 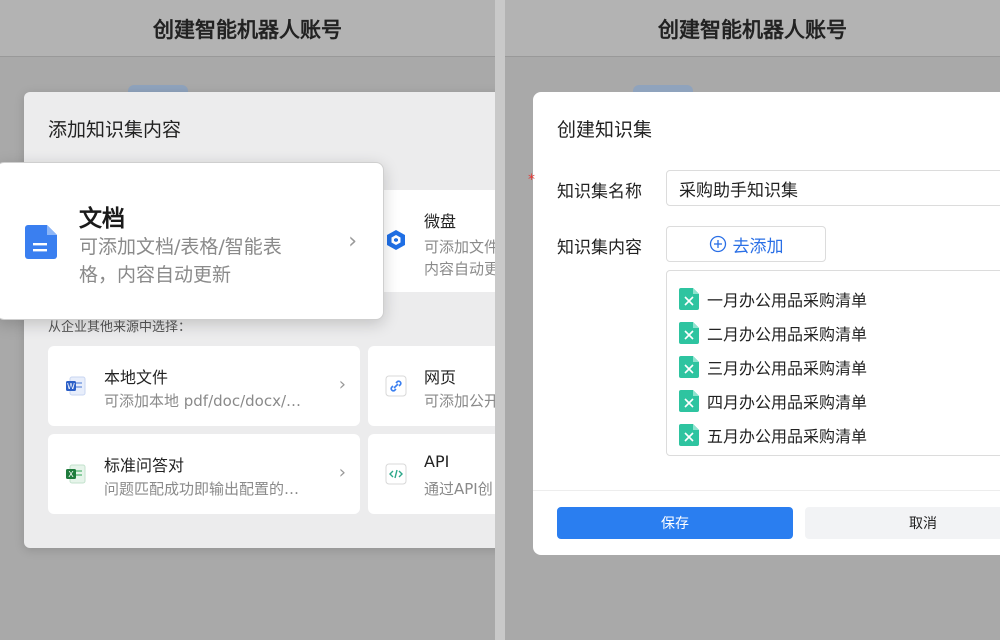 What do you see at coordinates (458, 489) in the screenshot?
I see `card-desc: 通过API创` at bounding box center [458, 489].